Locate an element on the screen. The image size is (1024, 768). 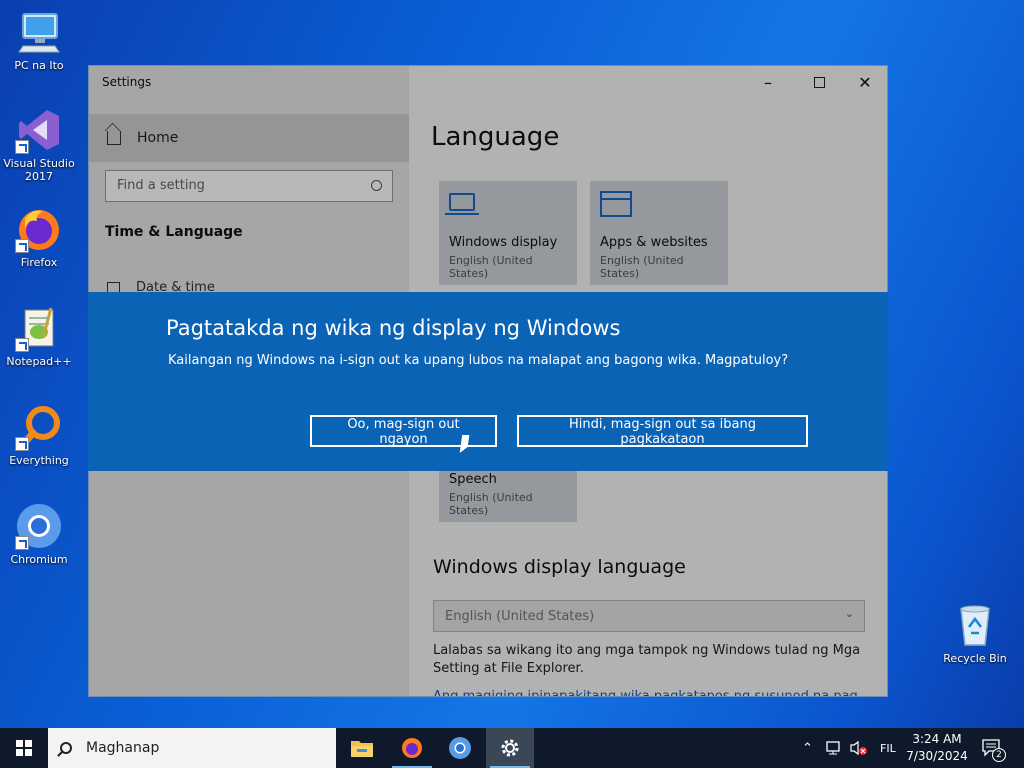
taskbar-chromium is located at coordinates (460, 748).